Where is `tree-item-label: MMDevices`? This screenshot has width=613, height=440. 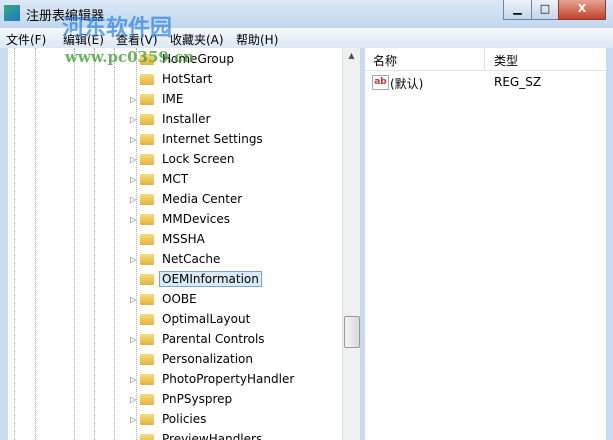
tree-item-label: MMDevices is located at coordinates (196, 219).